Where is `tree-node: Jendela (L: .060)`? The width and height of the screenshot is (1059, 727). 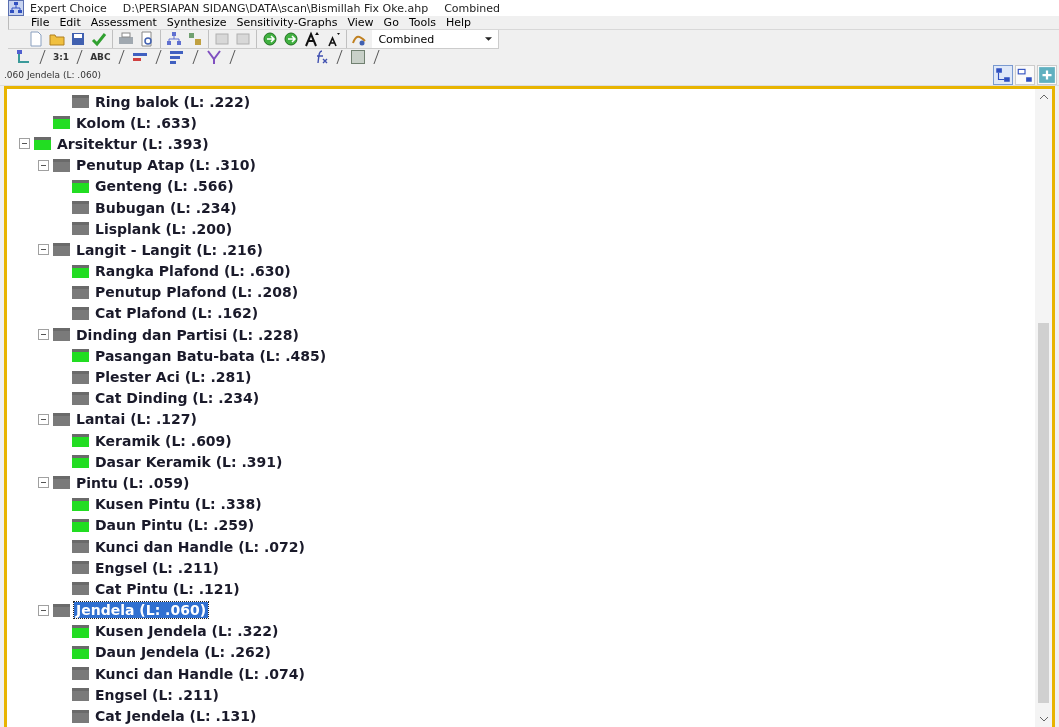 tree-node: Jendela (L: .060) is located at coordinates (141, 610).